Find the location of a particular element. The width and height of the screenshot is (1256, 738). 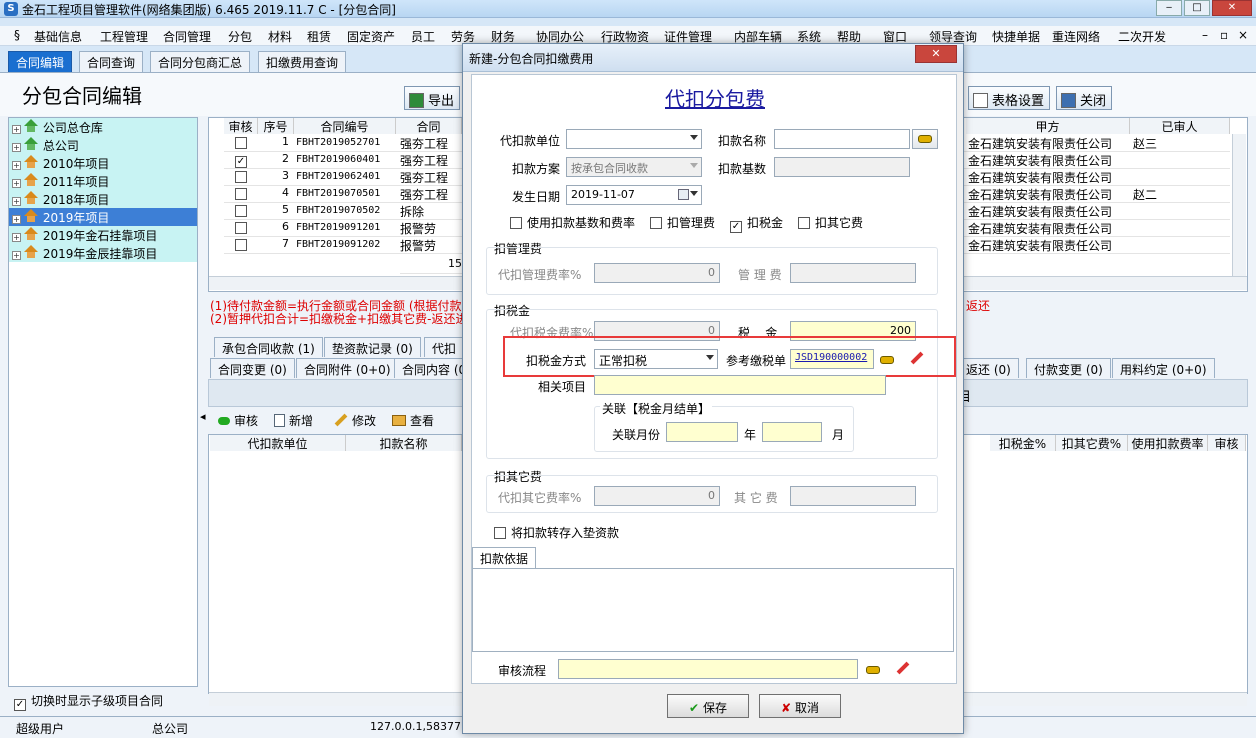

close-page-button: 关闭 is located at coordinates (1084, 98).